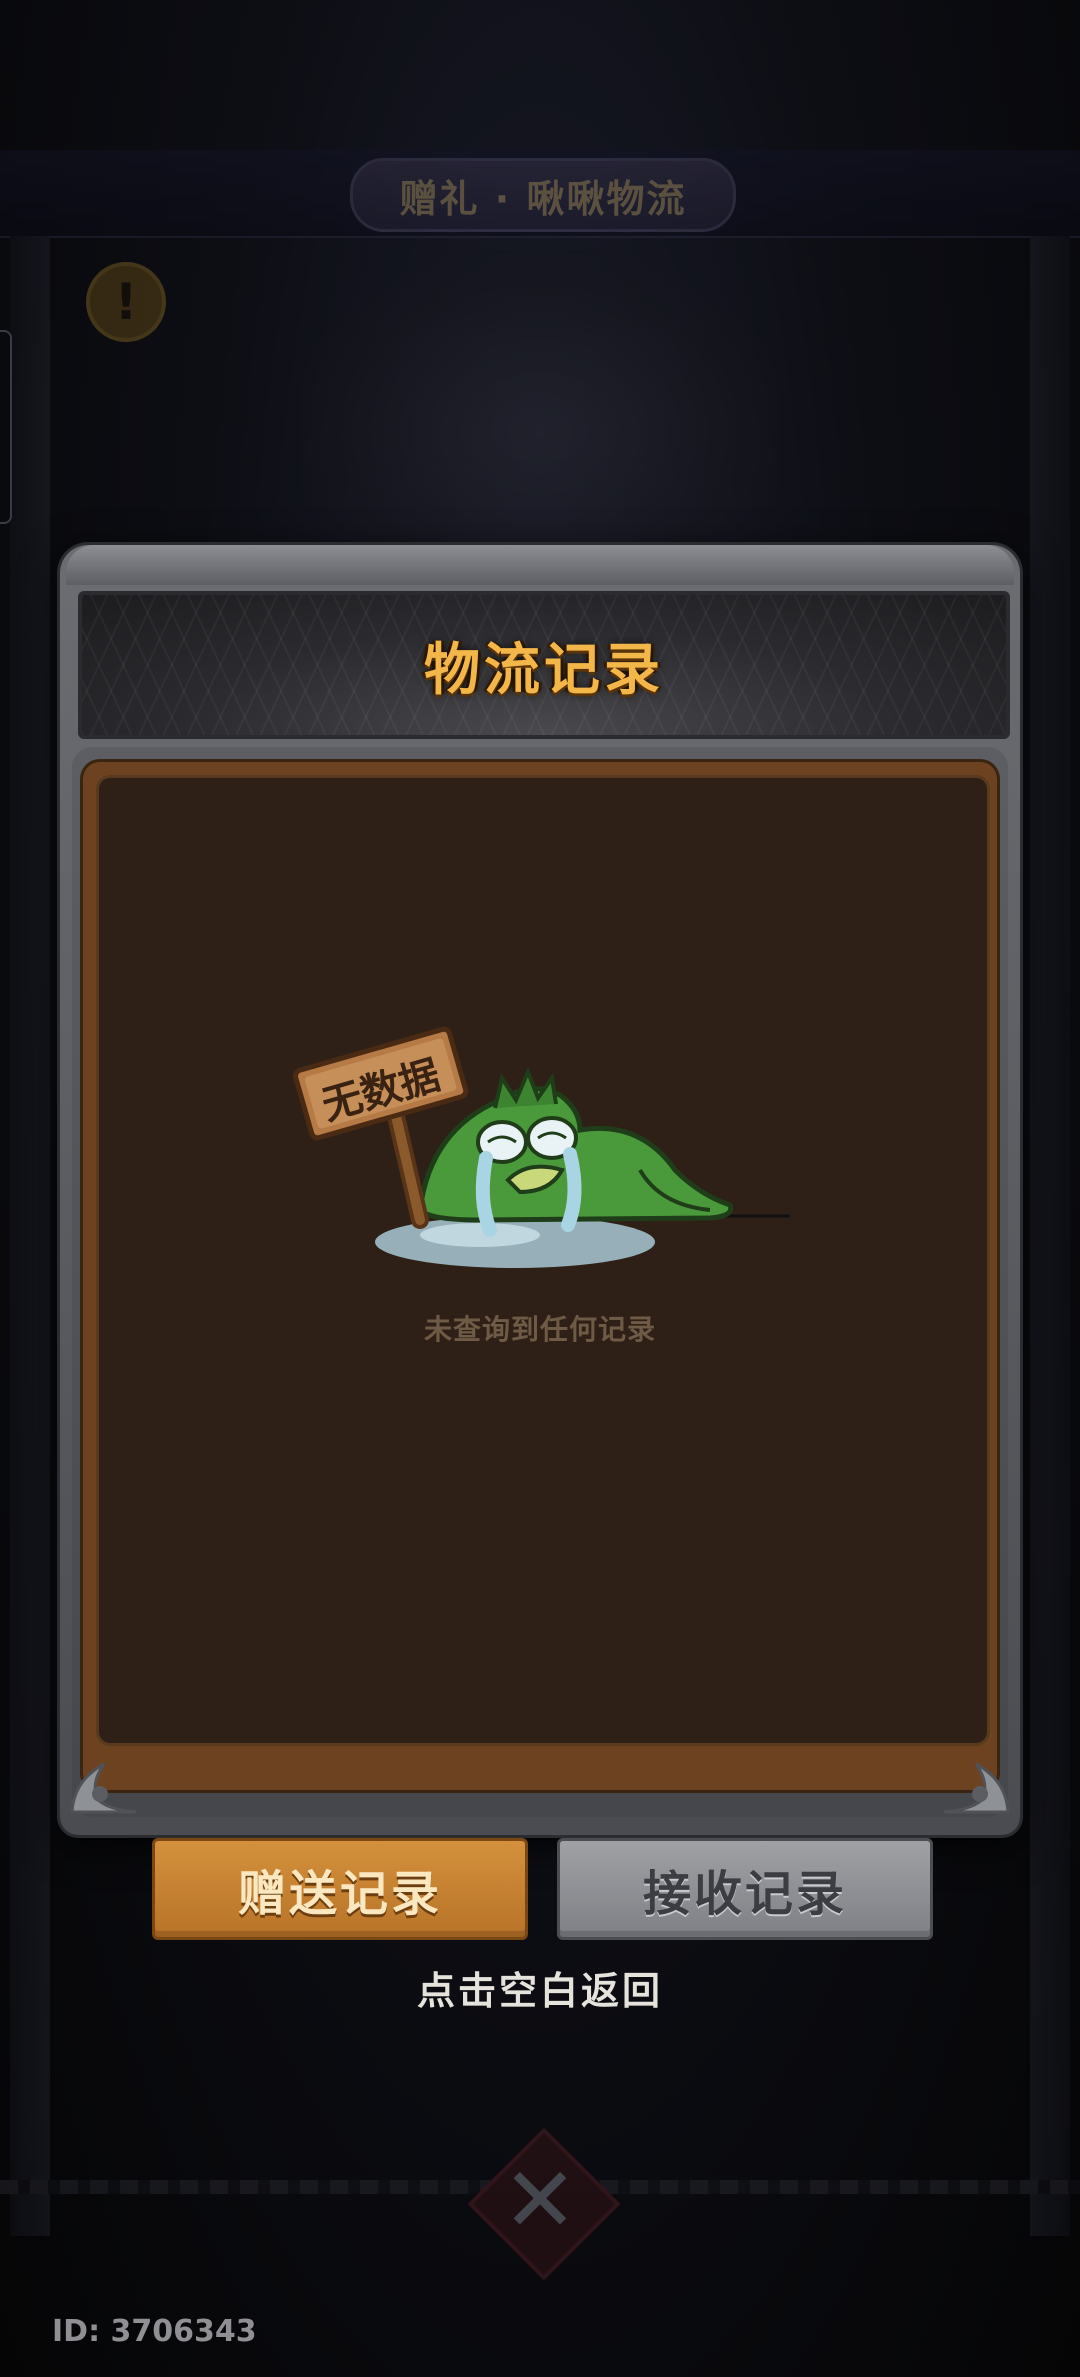 This screenshot has height=2377, width=1080. Describe the element at coordinates (543, 195) in the screenshot. I see `background-title: 赠礼 · 啾啾物流` at that location.